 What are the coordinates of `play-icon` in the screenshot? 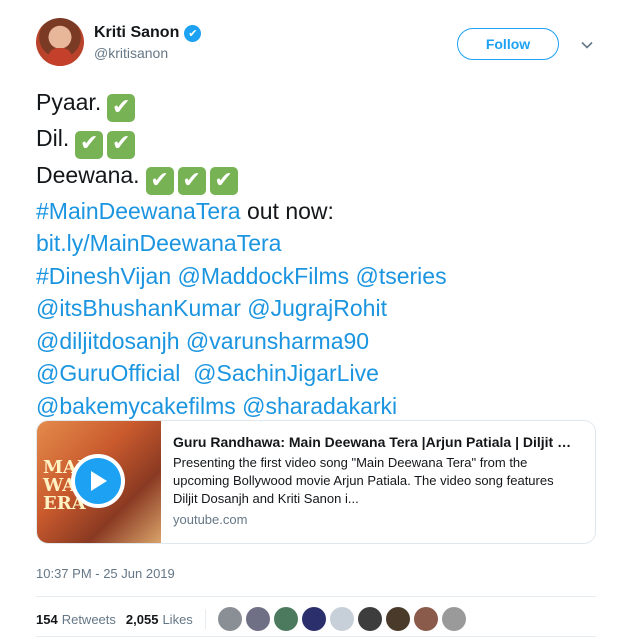 It's located at (98, 481).